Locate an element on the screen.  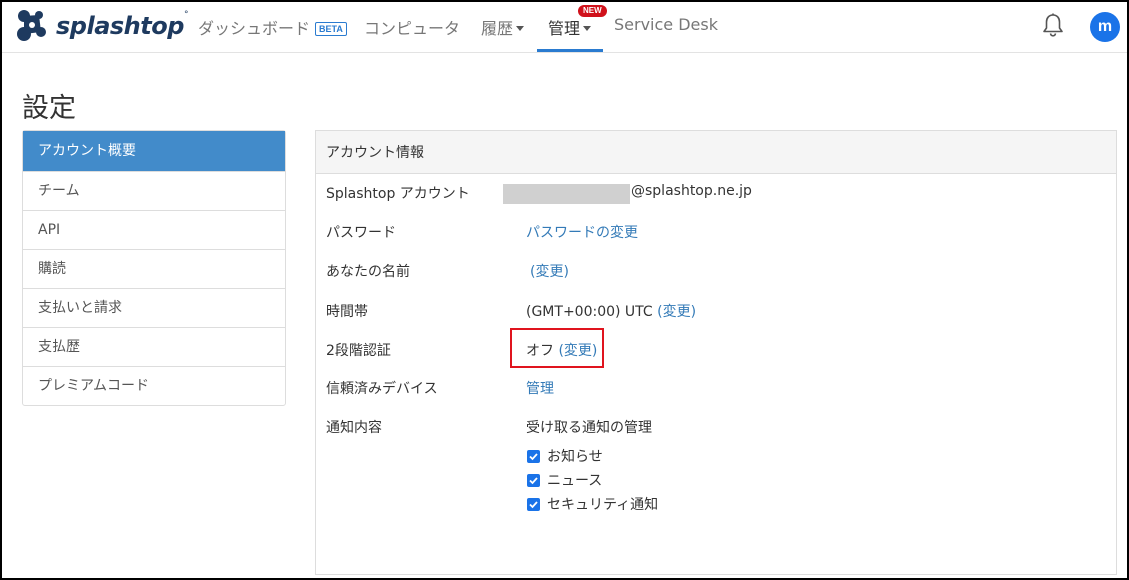
nav-service-desk: Service Desk is located at coordinates (666, 24).